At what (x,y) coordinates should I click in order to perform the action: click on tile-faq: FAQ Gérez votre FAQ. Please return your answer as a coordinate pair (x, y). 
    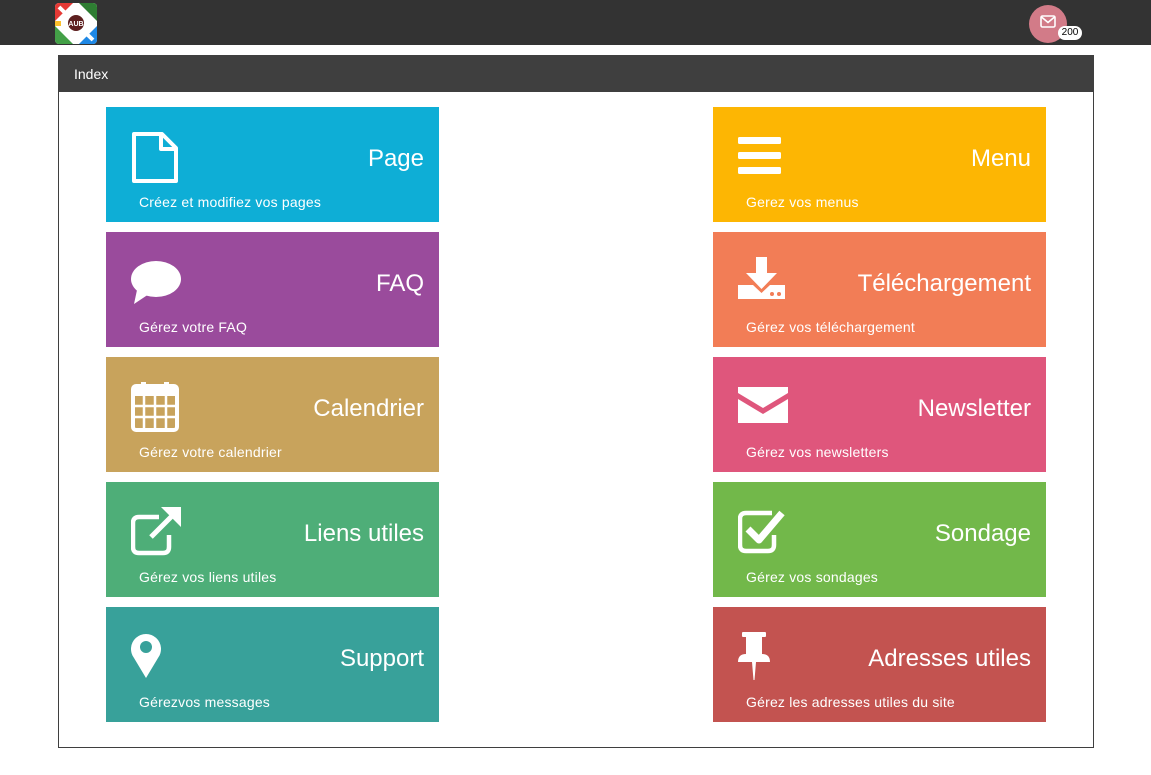
    Looking at the image, I should click on (272, 289).